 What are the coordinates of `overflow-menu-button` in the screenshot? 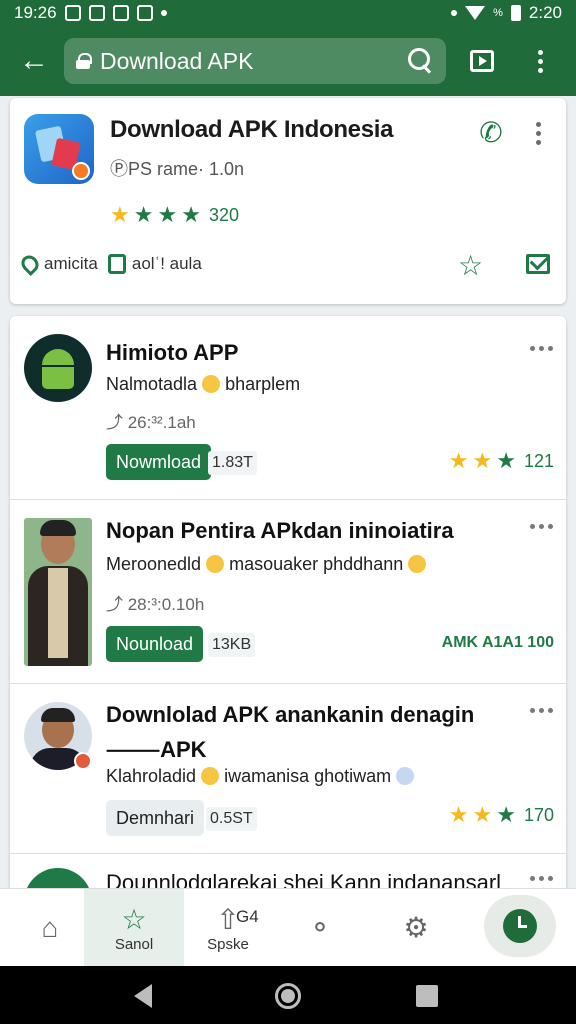 It's located at (540, 61).